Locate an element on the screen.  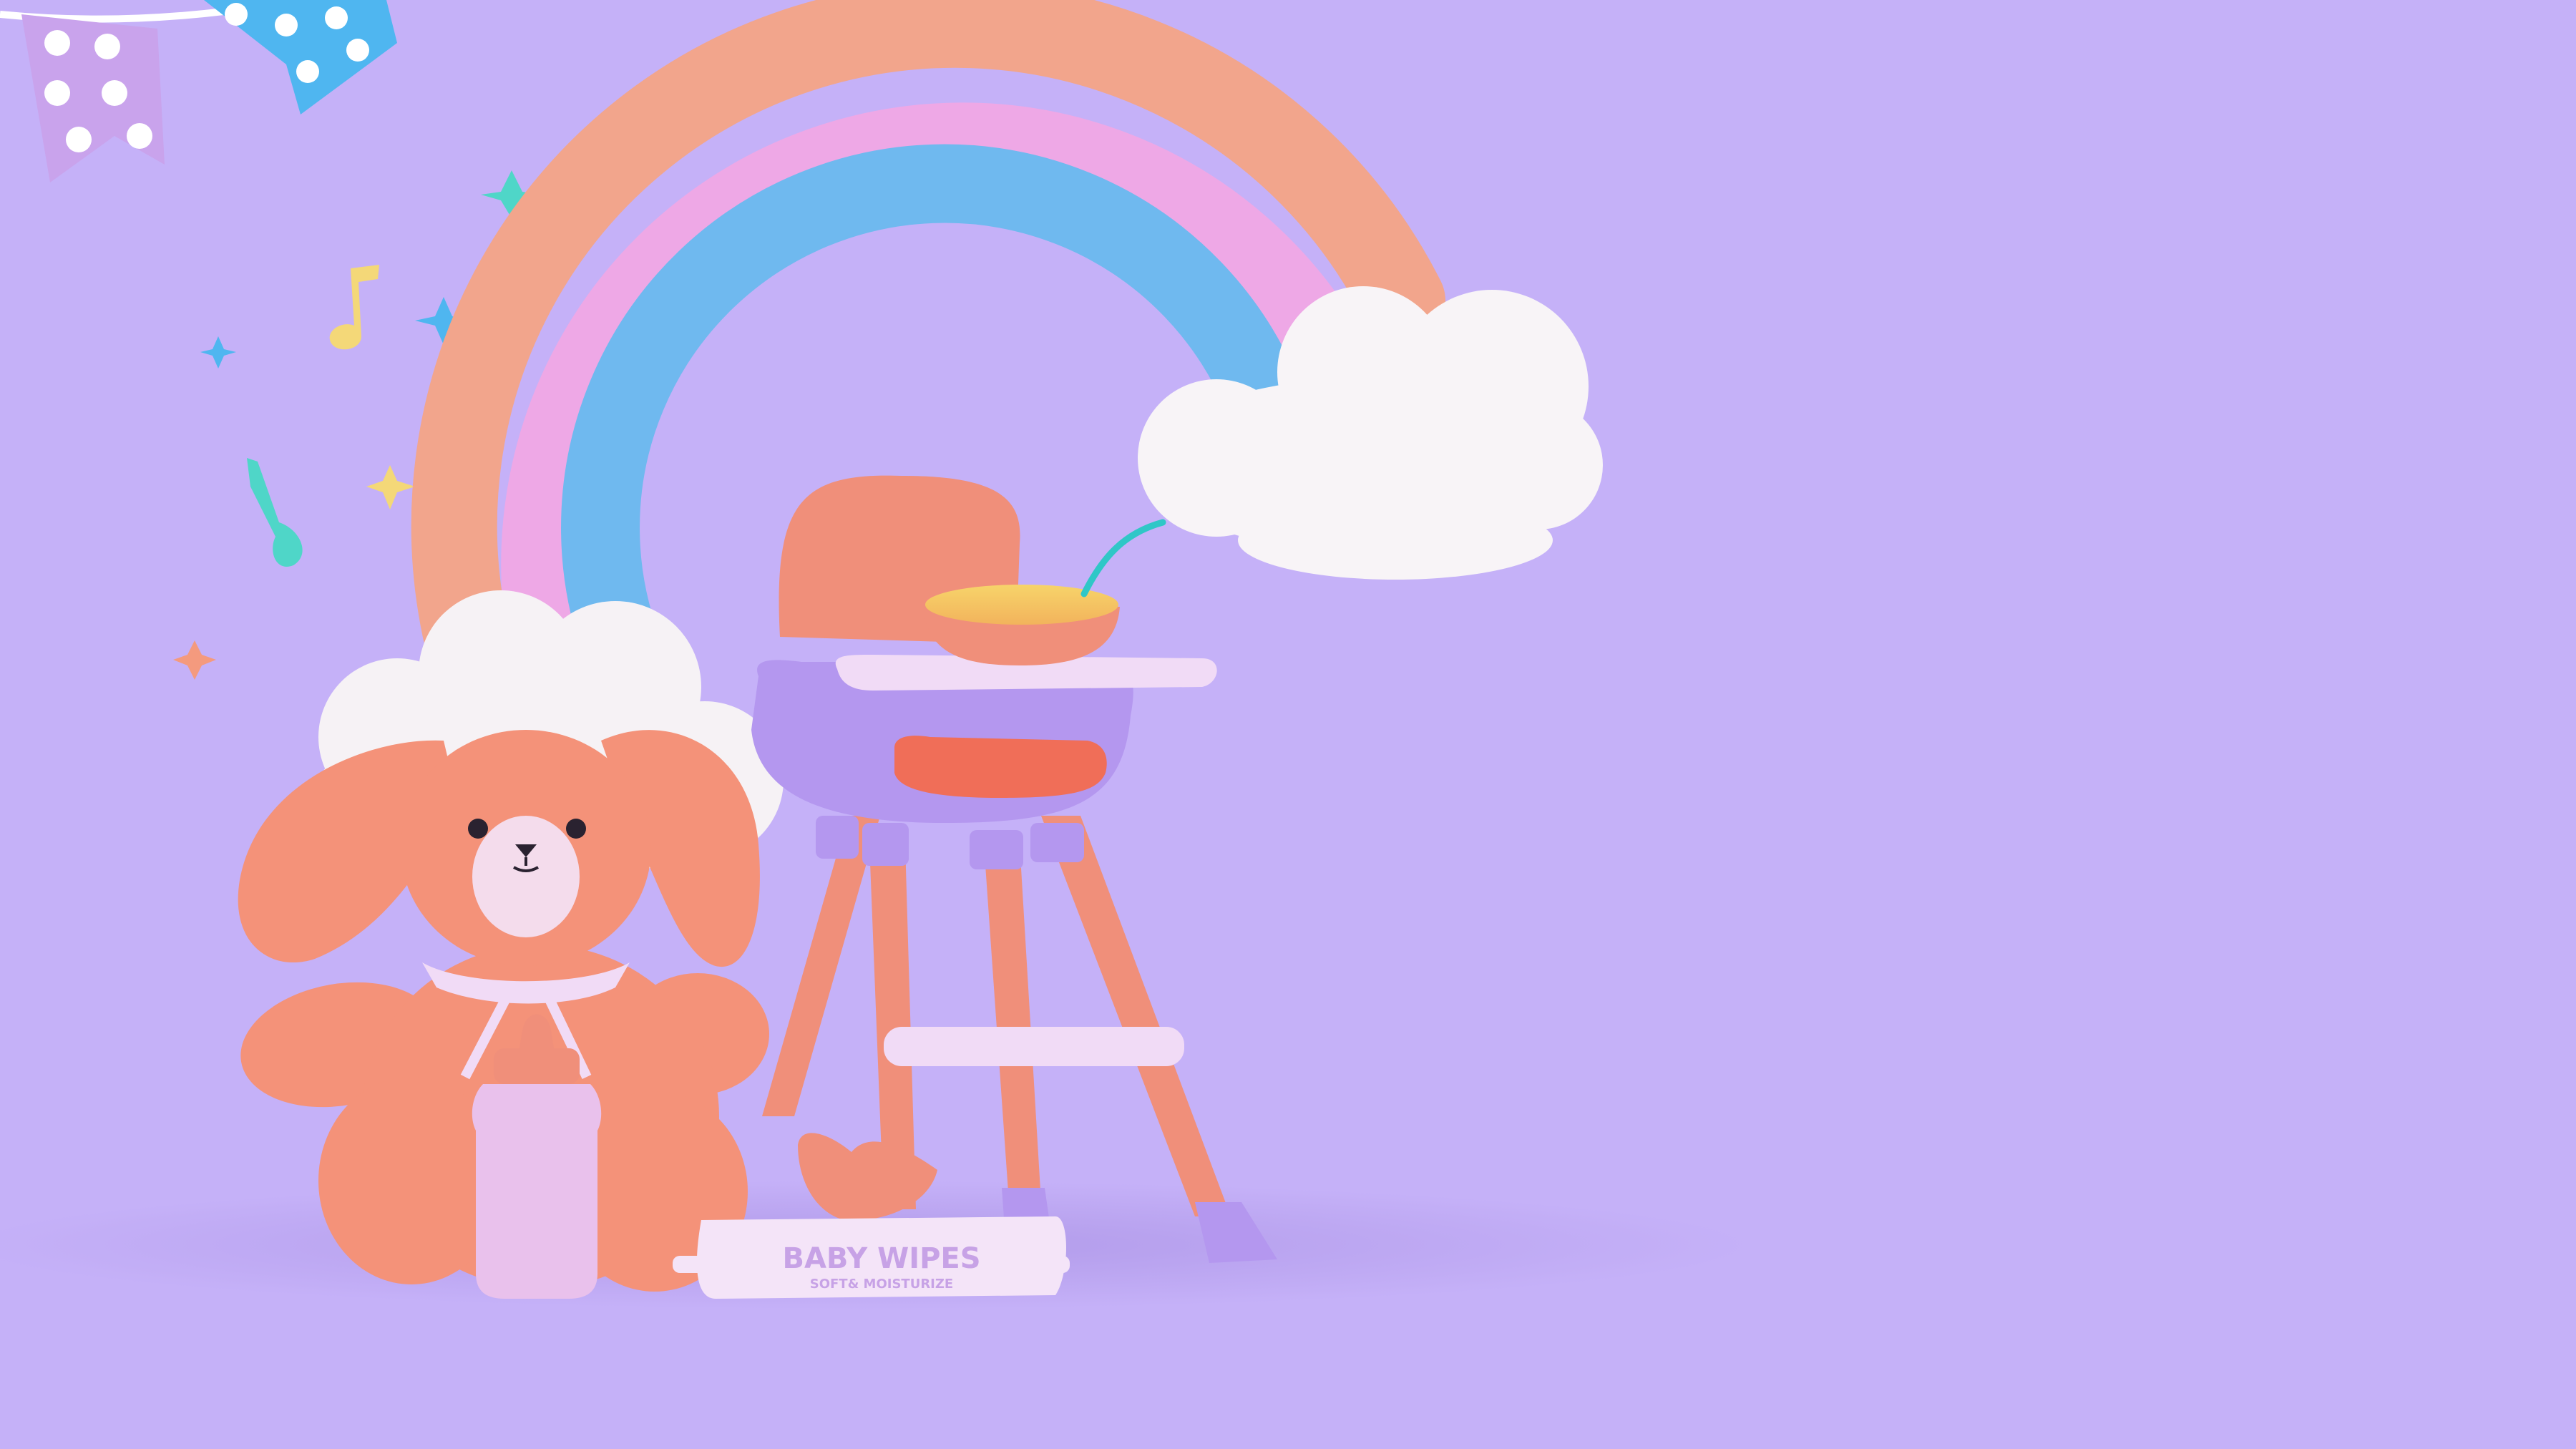
bunting-flag-blue is located at coordinates (300, 57).